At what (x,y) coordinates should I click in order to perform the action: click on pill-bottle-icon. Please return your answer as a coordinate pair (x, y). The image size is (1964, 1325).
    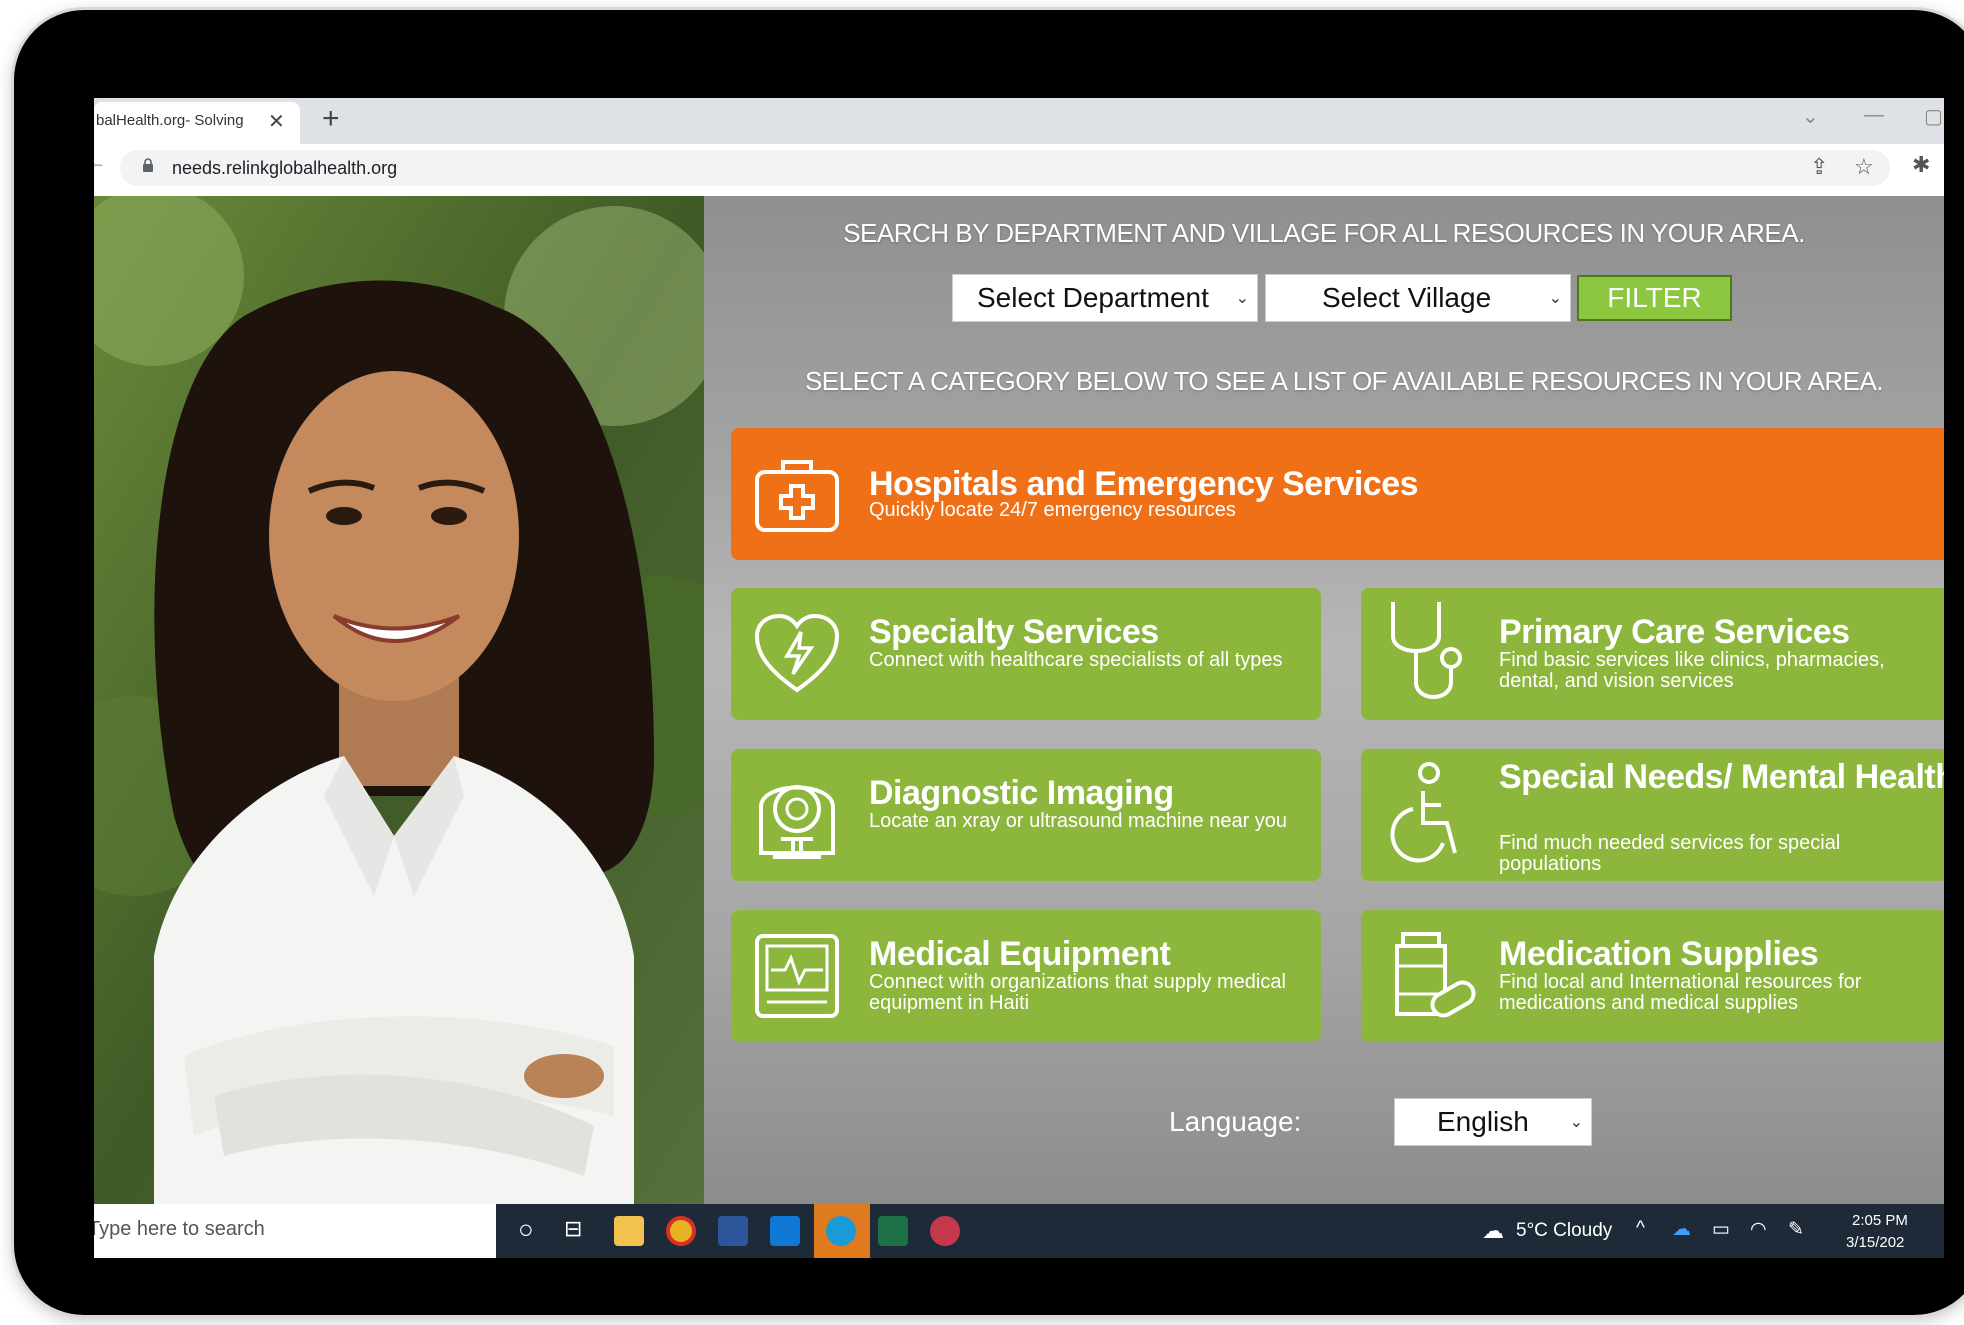
    Looking at the image, I should click on (1435, 975).